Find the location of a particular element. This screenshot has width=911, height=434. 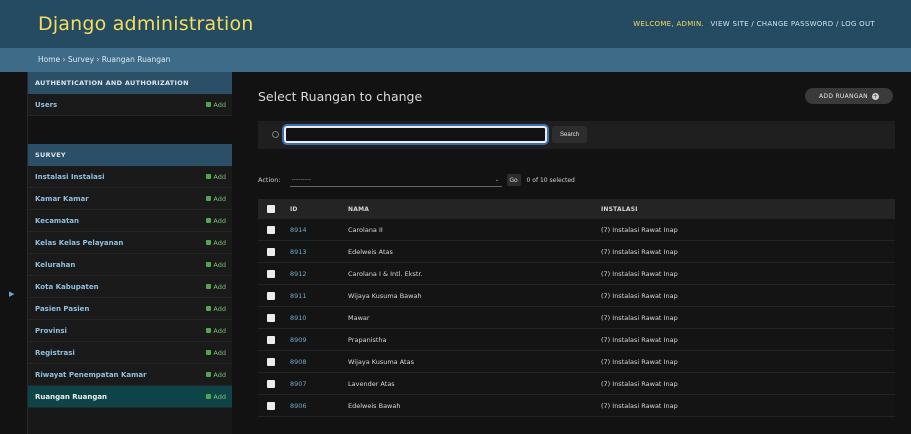

sidebar-item: Kota Kabupaten Add is located at coordinates (130, 287).